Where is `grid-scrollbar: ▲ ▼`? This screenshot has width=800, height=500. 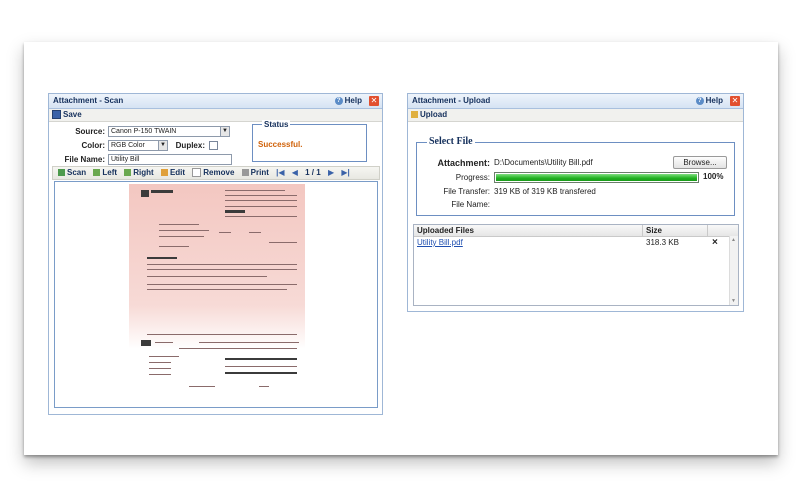
grid-scrollbar: ▲ ▼ is located at coordinates (733, 270).